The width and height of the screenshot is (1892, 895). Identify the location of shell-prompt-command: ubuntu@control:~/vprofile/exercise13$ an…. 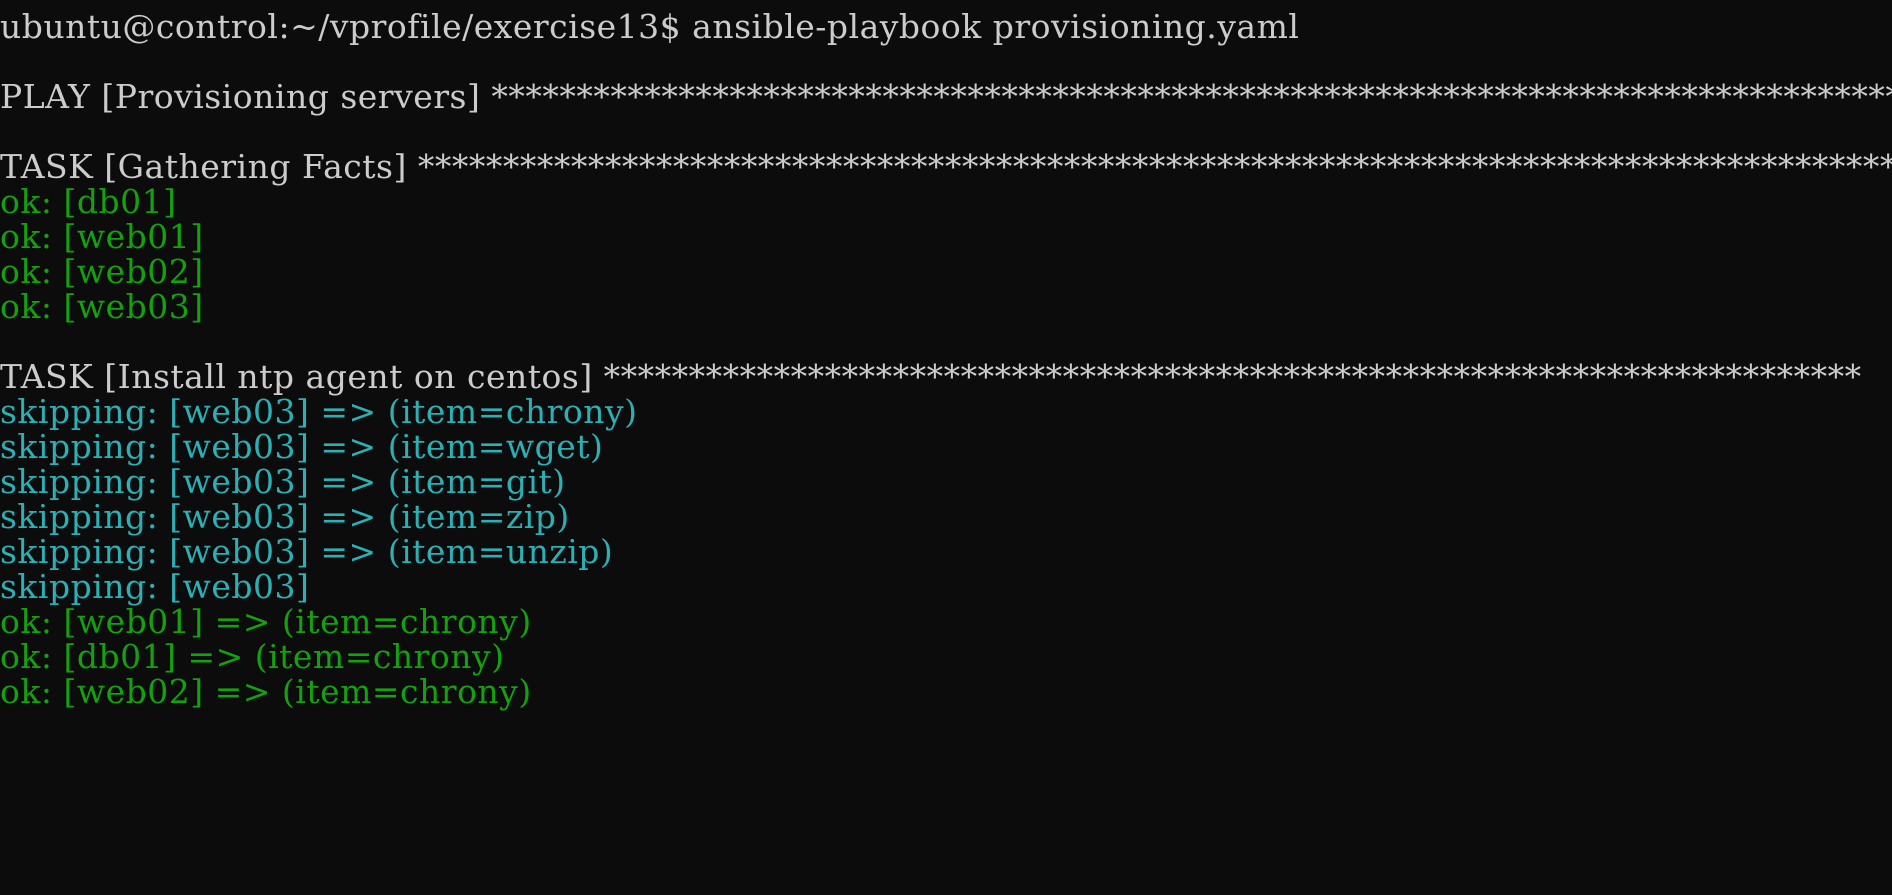
(650, 26).